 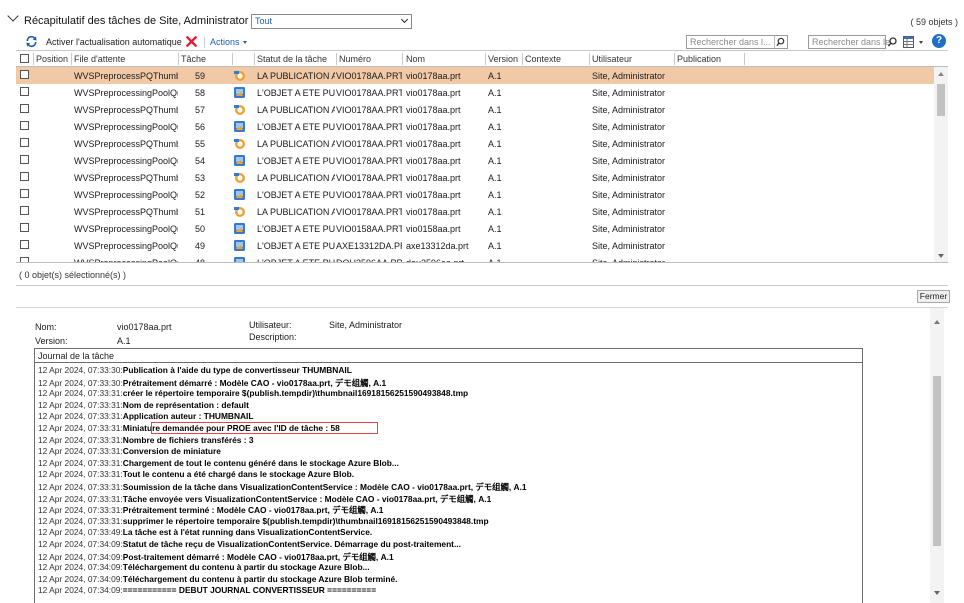 What do you see at coordinates (921, 42) in the screenshot?
I see `caret-down-icon` at bounding box center [921, 42].